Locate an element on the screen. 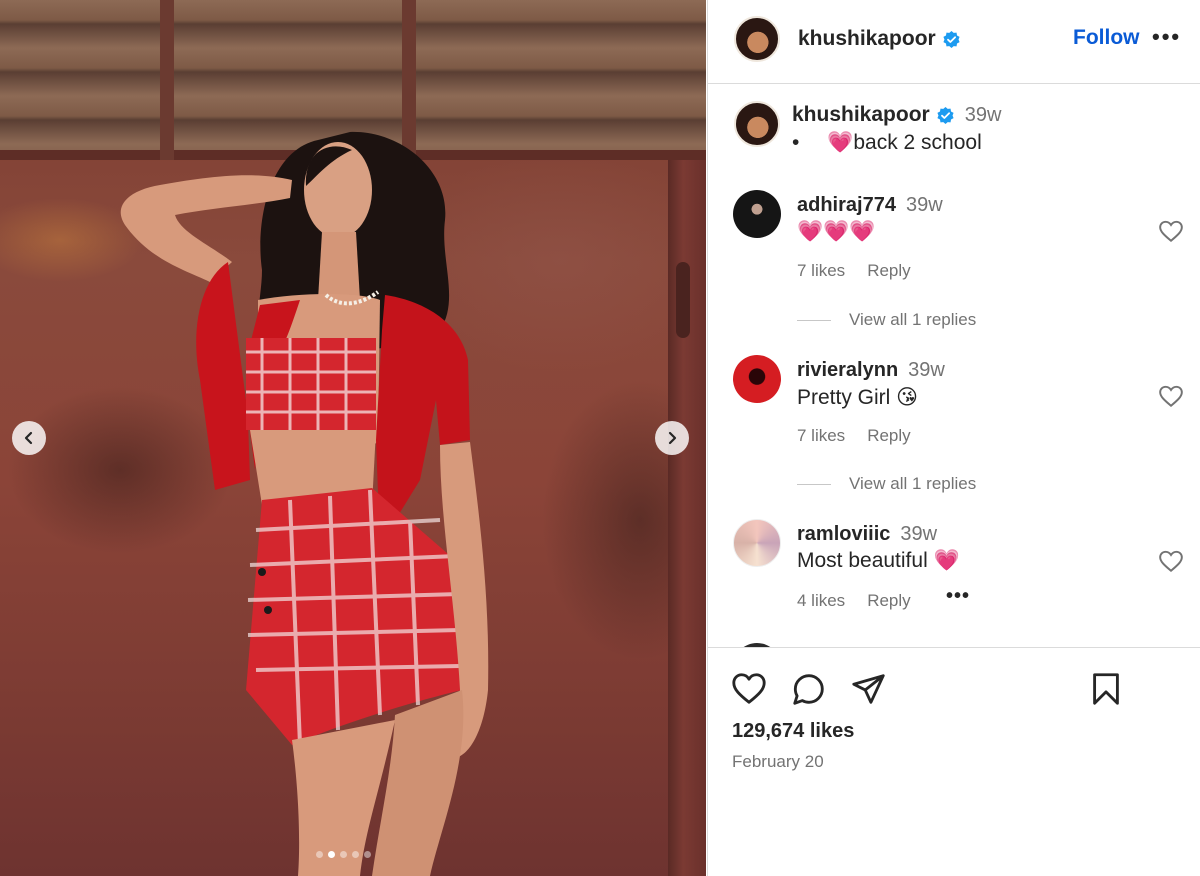  speech-bubble-icon is located at coordinates (809, 689).